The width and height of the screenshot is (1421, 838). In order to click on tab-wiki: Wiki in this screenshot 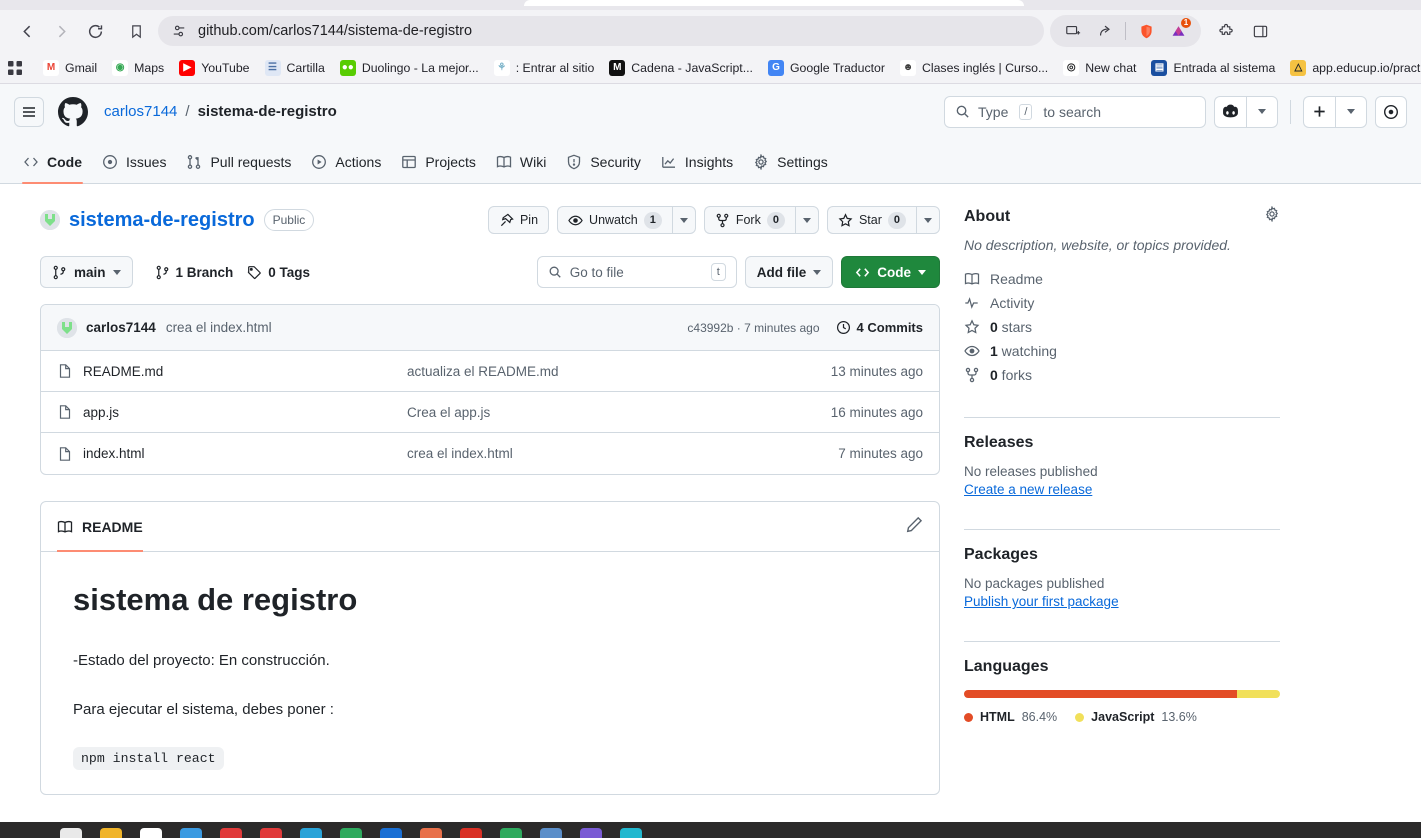, I will do `click(521, 161)`.